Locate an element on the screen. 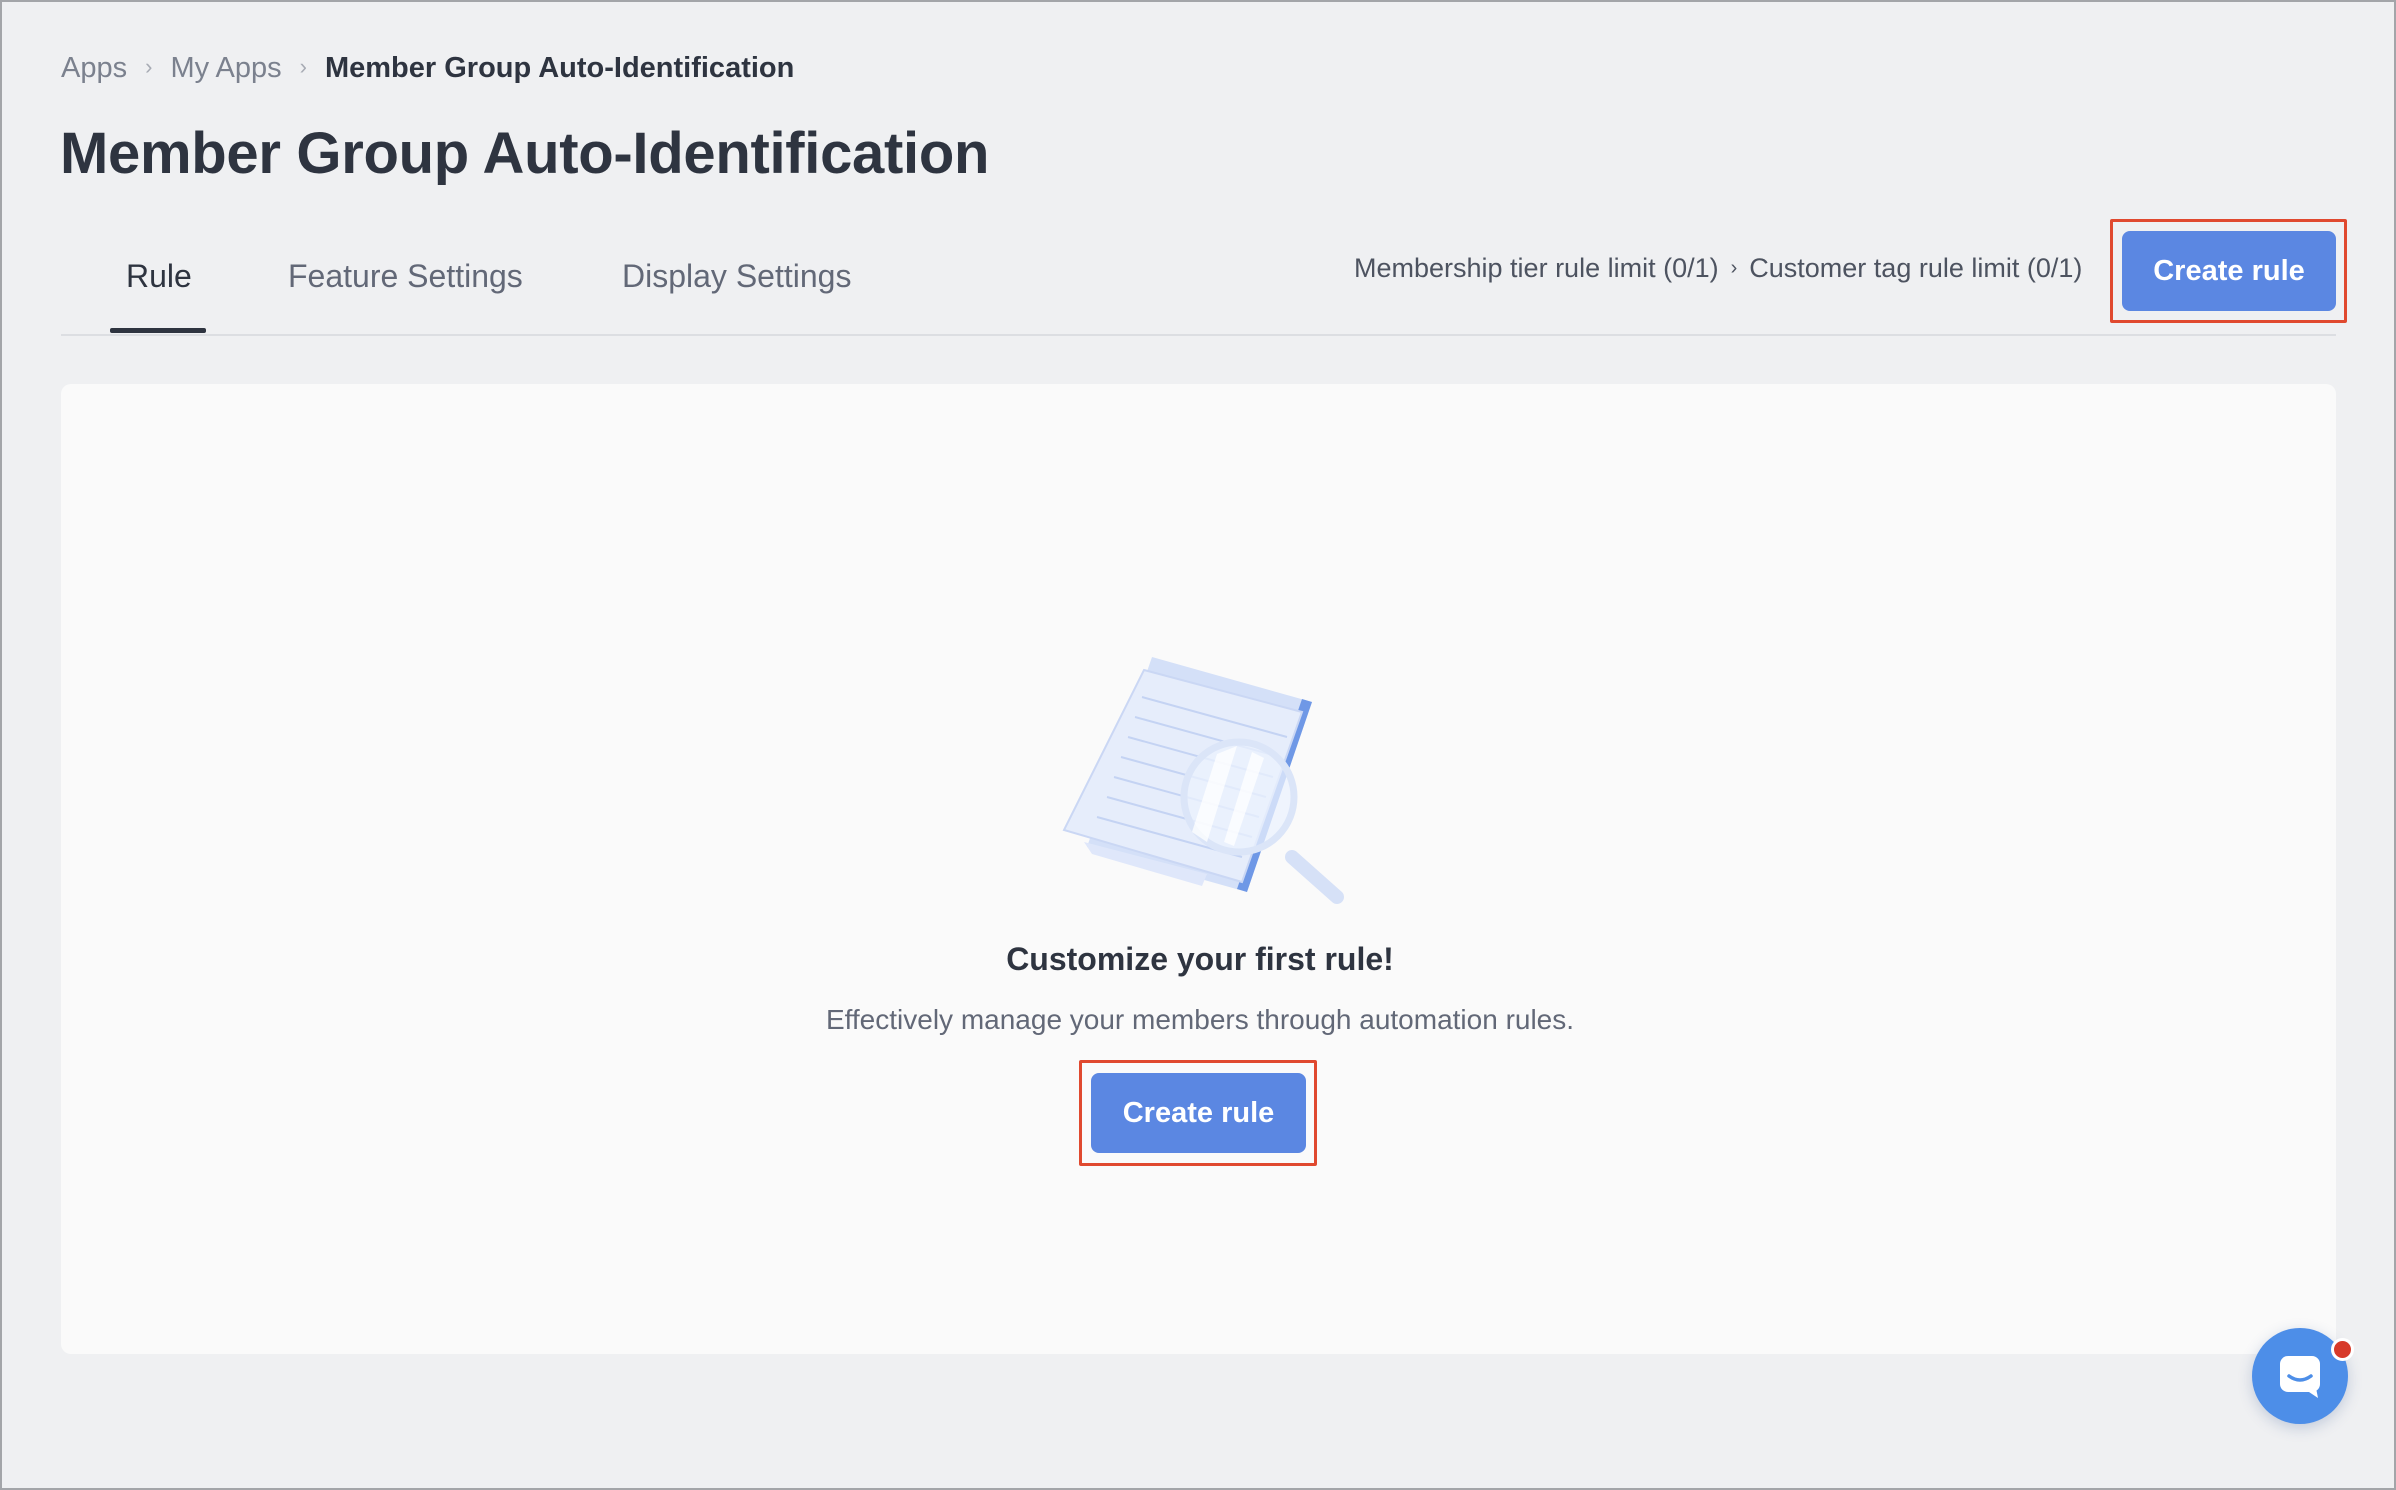 Image resolution: width=2396 pixels, height=1490 pixels. breadcrumb-item-my-apps: My Apps is located at coordinates (225, 68).